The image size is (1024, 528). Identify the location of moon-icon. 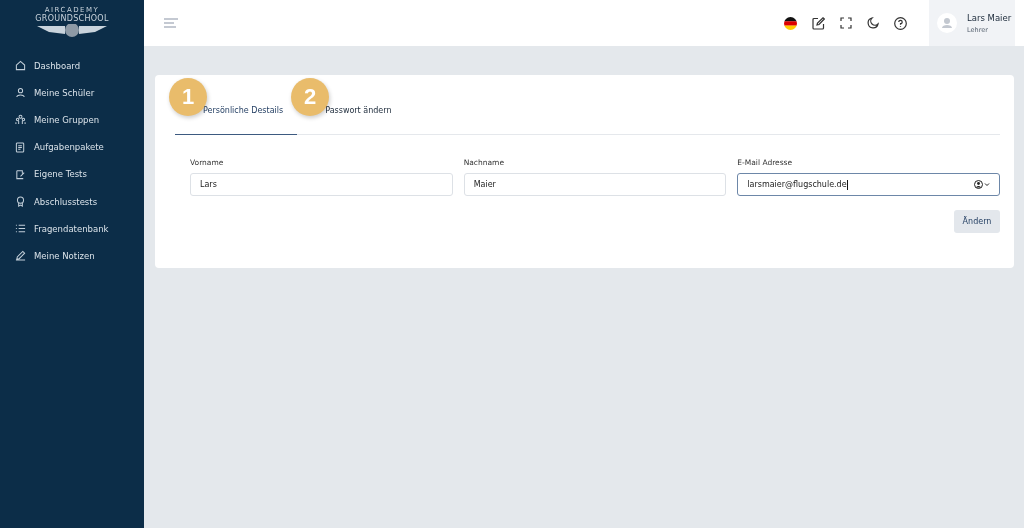
(873, 23).